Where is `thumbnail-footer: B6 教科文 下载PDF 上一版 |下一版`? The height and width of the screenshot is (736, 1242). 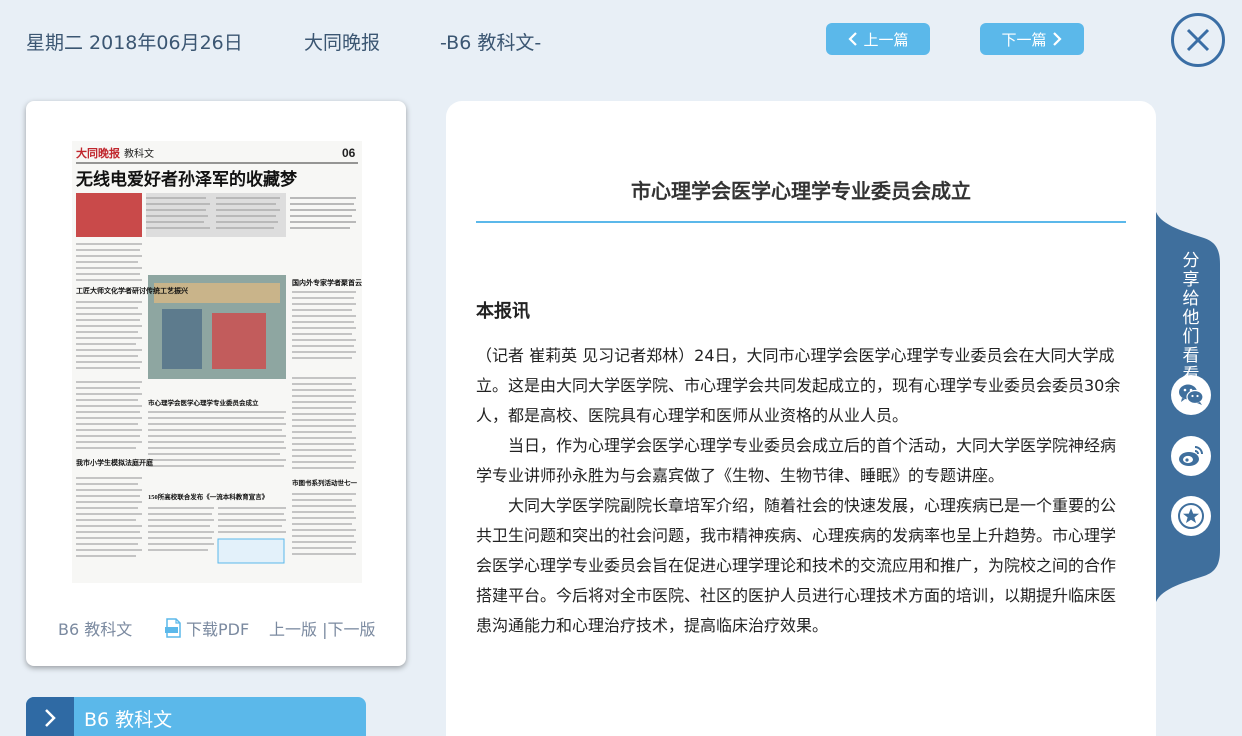
thumbnail-footer: B6 教科文 下载PDF 上一版 |下一版 is located at coordinates (216, 628).